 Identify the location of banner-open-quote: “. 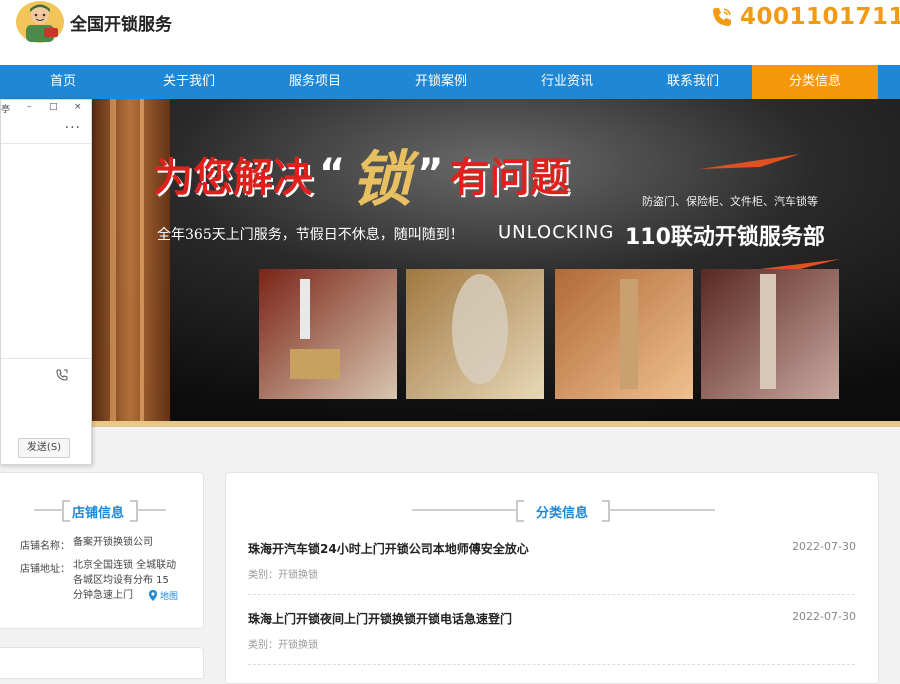
(332, 174).